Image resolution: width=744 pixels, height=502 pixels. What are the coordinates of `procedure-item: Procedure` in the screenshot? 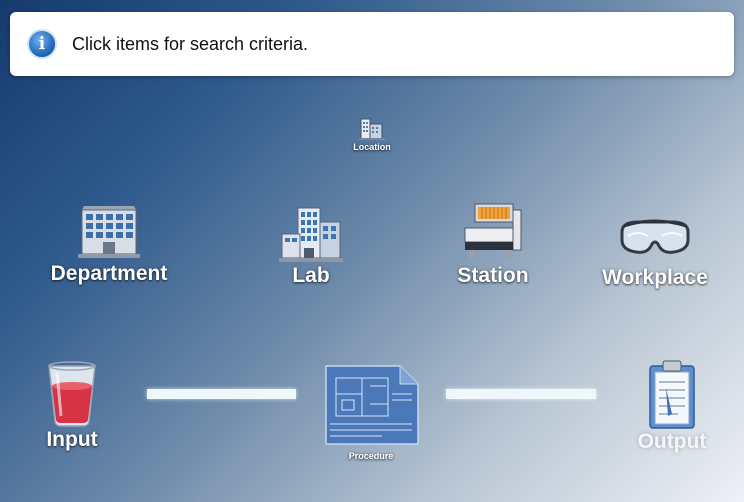 It's located at (371, 412).